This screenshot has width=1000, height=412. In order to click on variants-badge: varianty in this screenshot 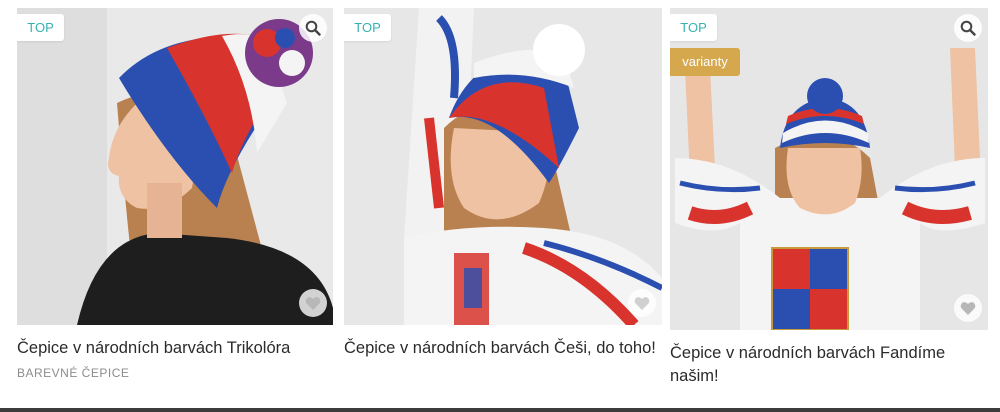, I will do `click(705, 62)`.